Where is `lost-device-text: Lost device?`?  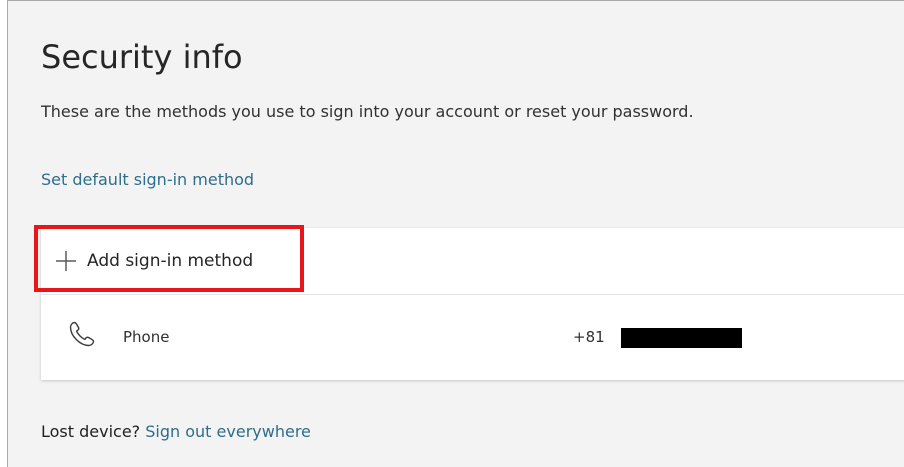
lost-device-text: Lost device? is located at coordinates (91, 431).